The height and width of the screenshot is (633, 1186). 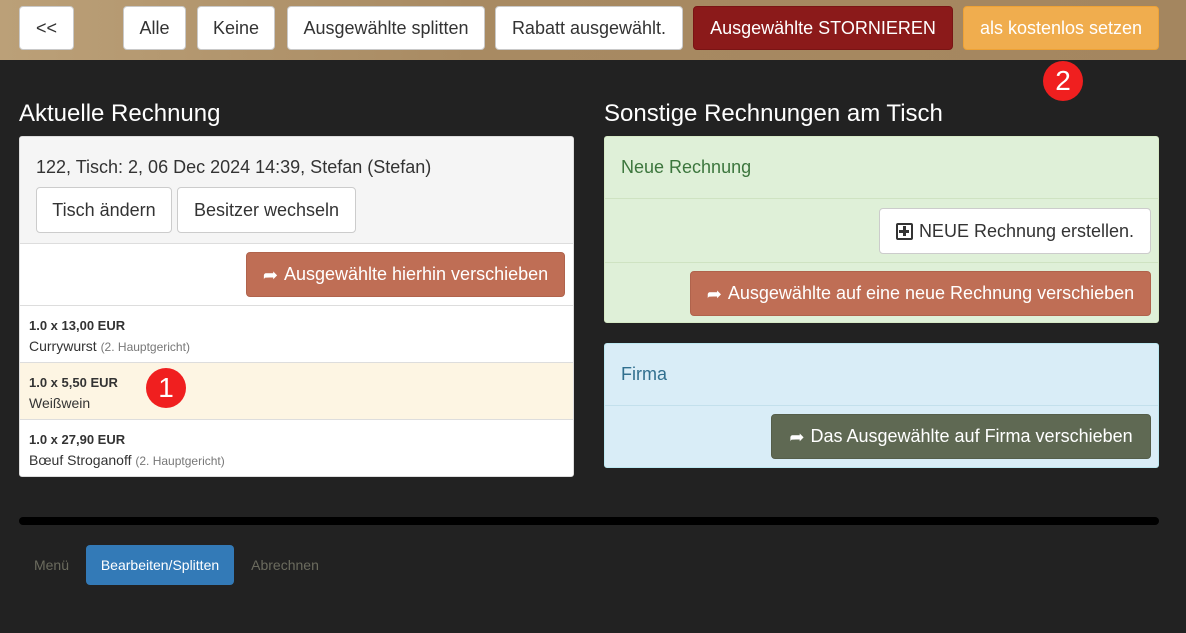 I want to click on tab-checkout: Abrechnen, so click(x=285, y=565).